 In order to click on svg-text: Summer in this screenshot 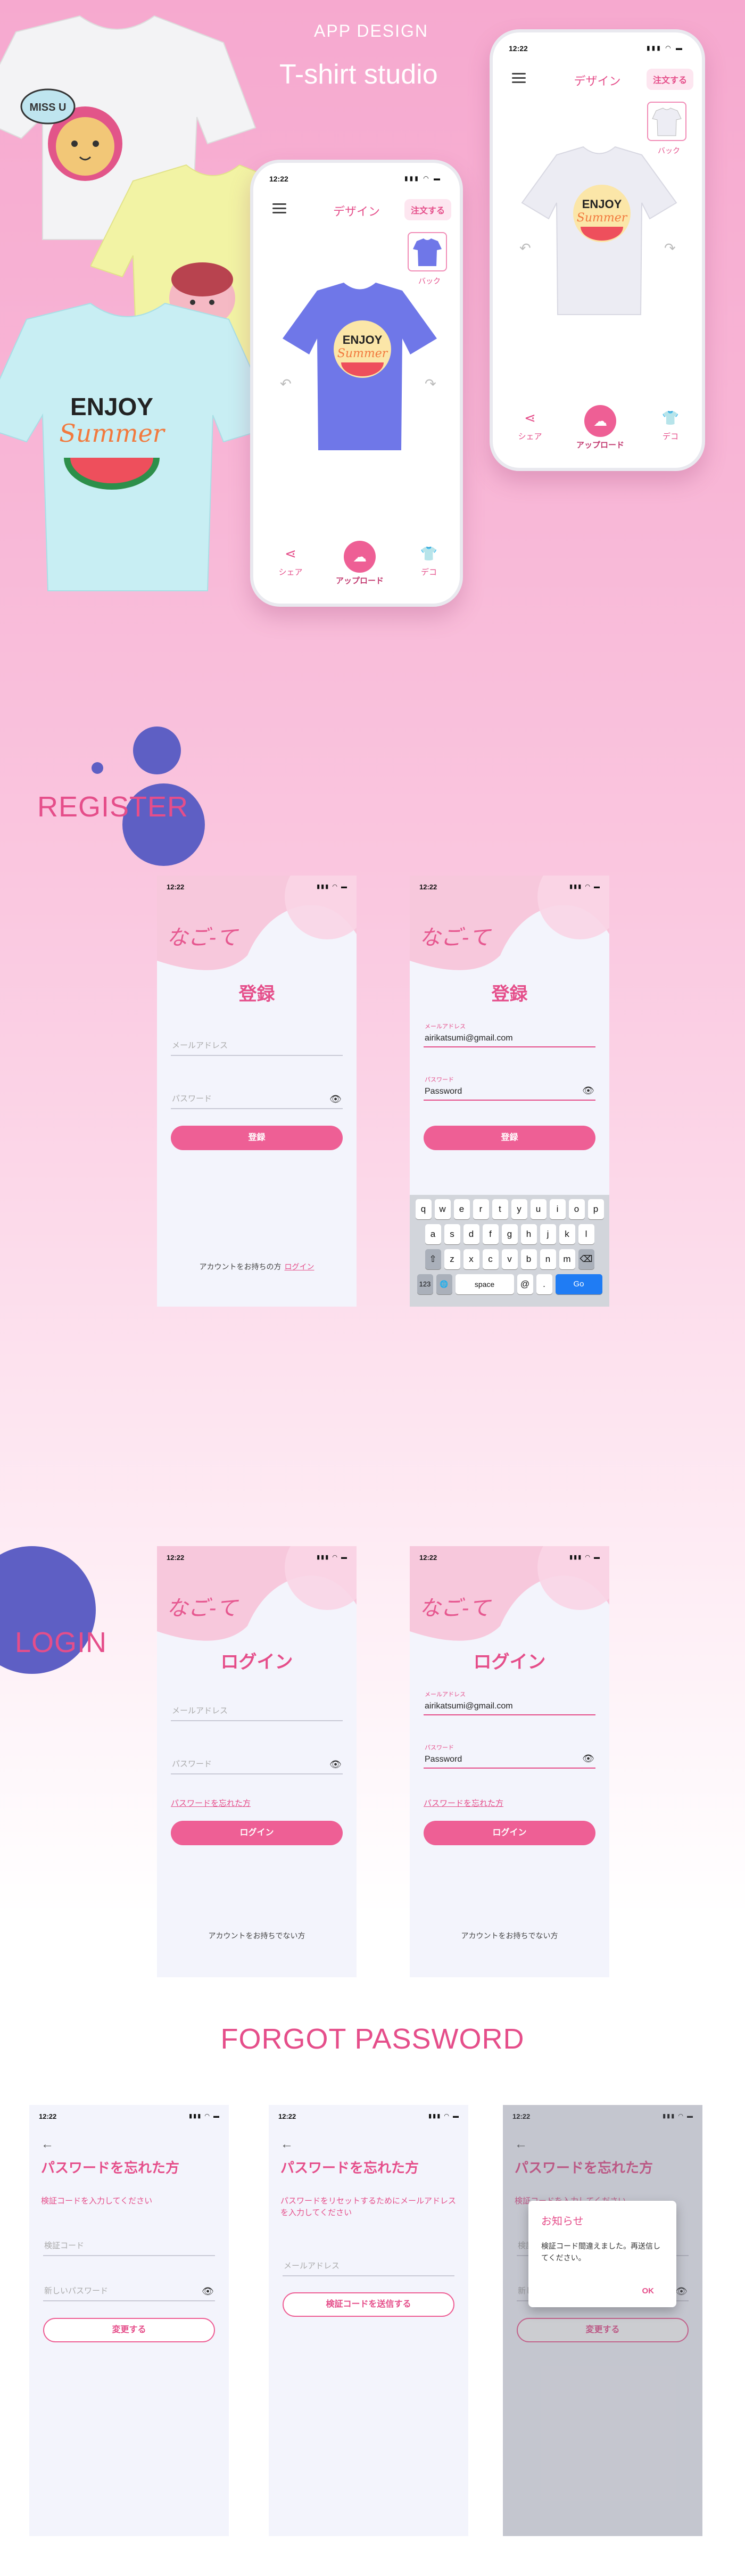, I will do `click(602, 218)`.